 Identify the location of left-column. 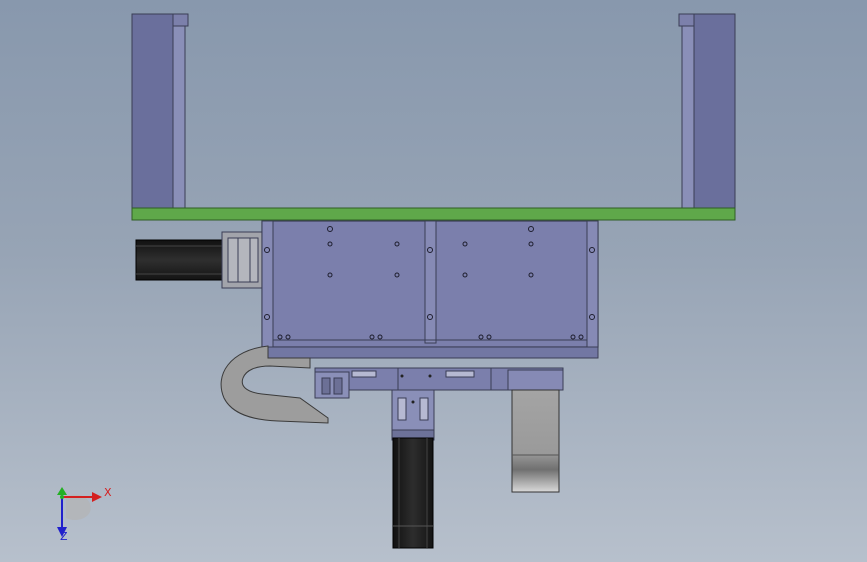
(160, 111).